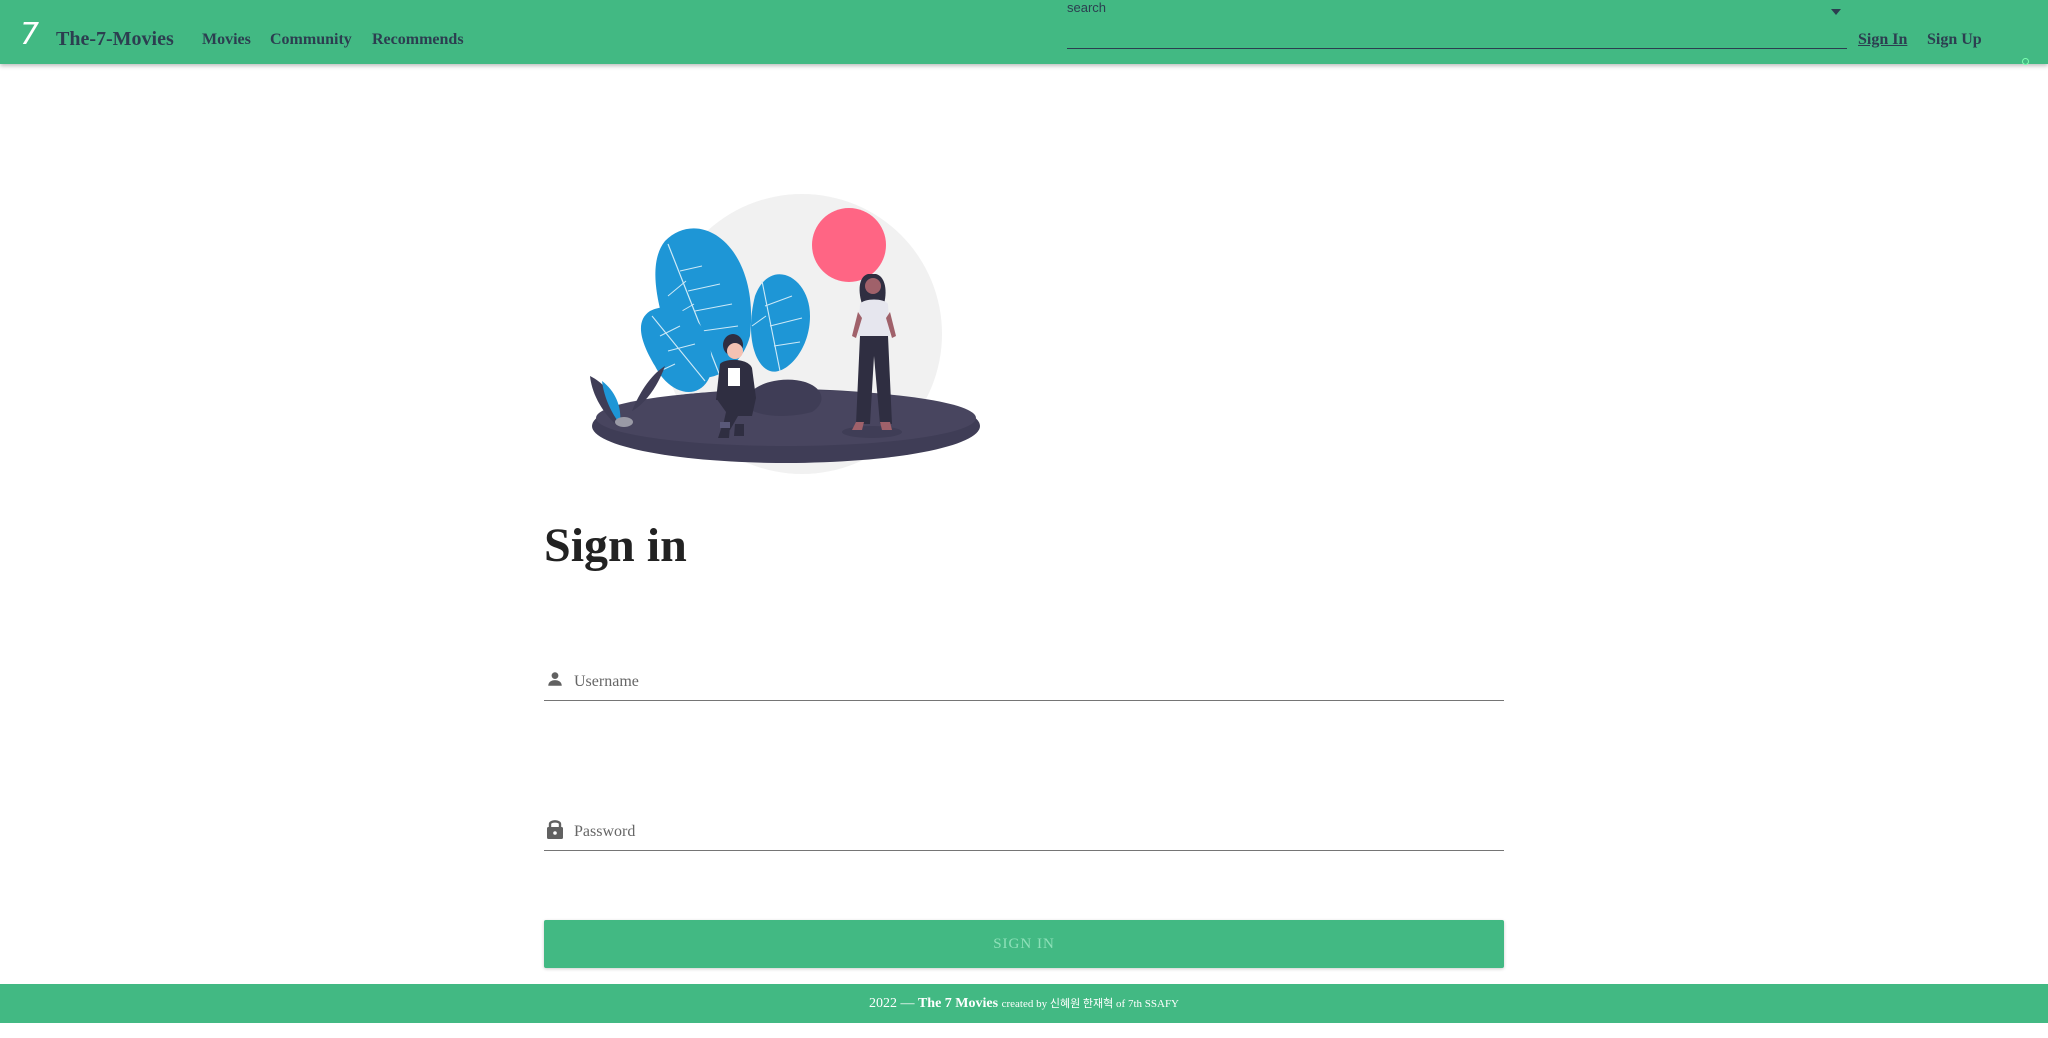 The width and height of the screenshot is (2048, 1038). I want to click on nav-movies: Movies, so click(226, 40).